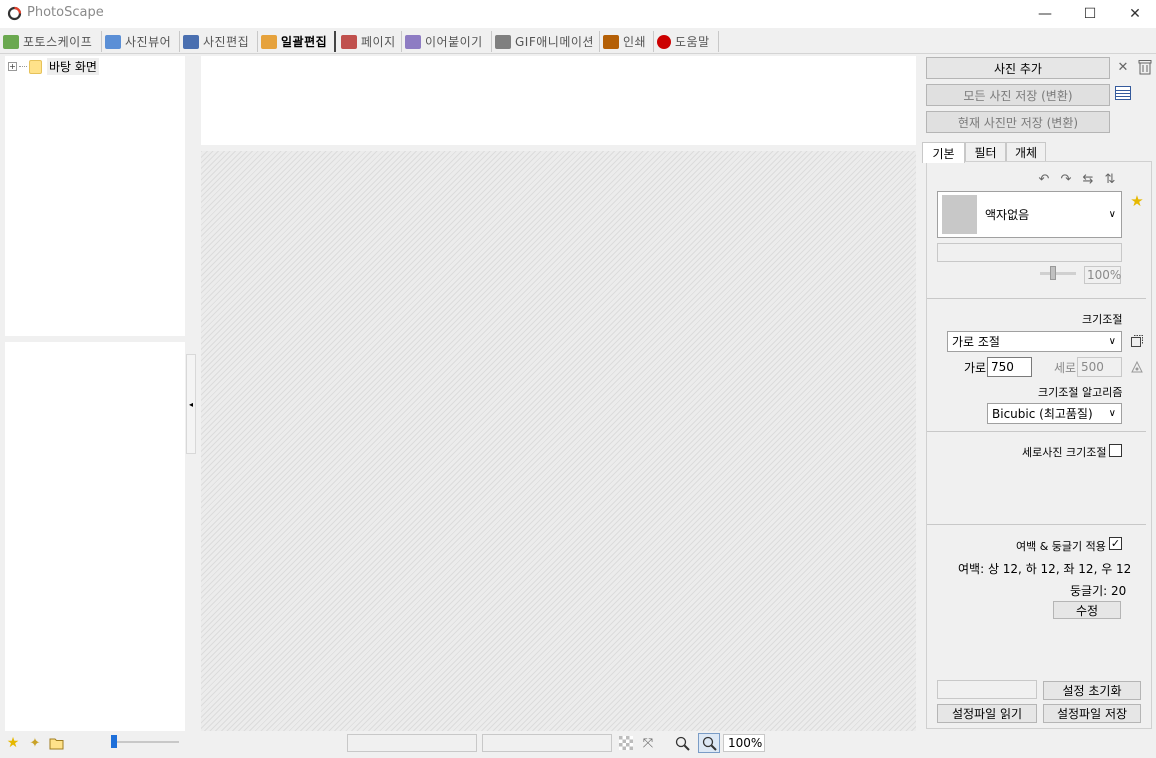 The height and width of the screenshot is (758, 1156). What do you see at coordinates (1044, 179) in the screenshot?
I see `rotate-left-icon: ↶` at bounding box center [1044, 179].